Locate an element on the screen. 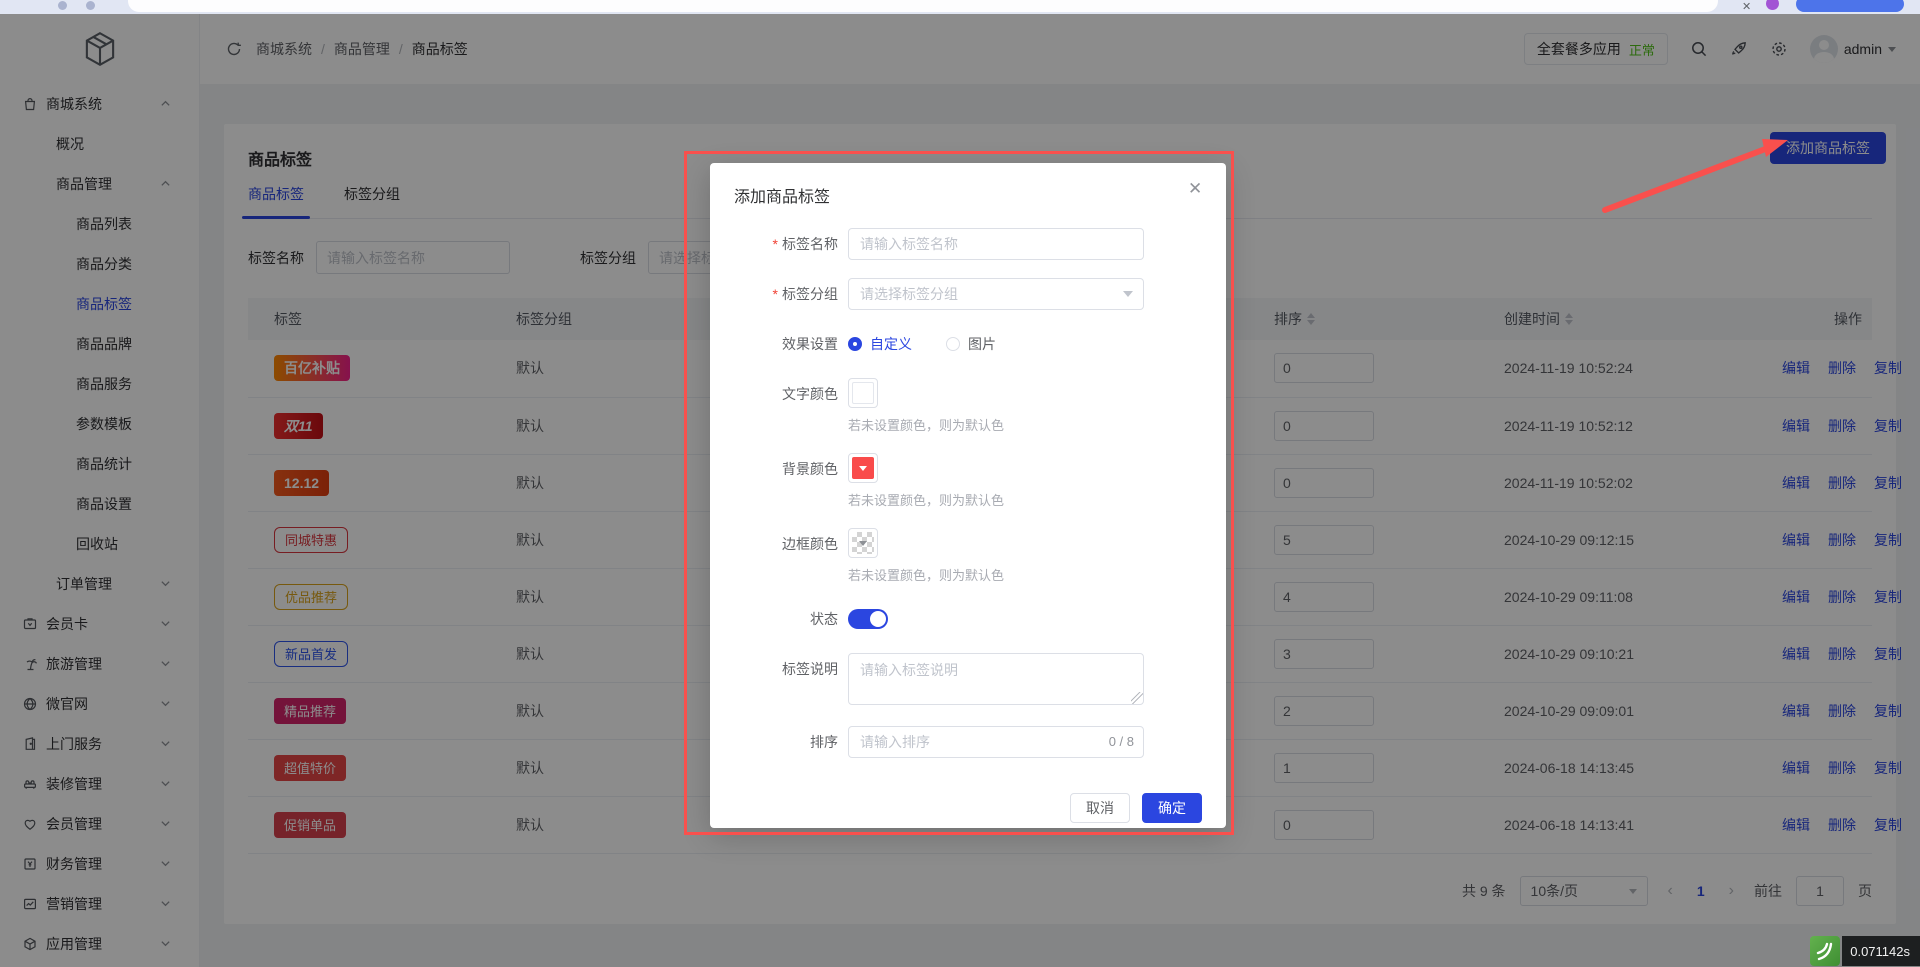  modal-title: 添加商品标签 is located at coordinates (782, 197).